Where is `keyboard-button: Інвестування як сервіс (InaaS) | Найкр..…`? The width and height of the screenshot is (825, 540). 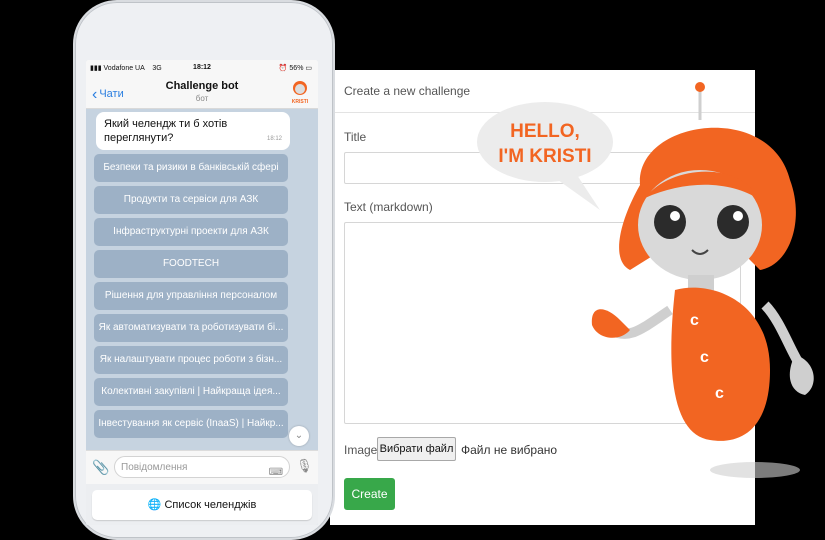 keyboard-button: Інвестування як сервіс (InaaS) | Найкр..… is located at coordinates (191, 424).